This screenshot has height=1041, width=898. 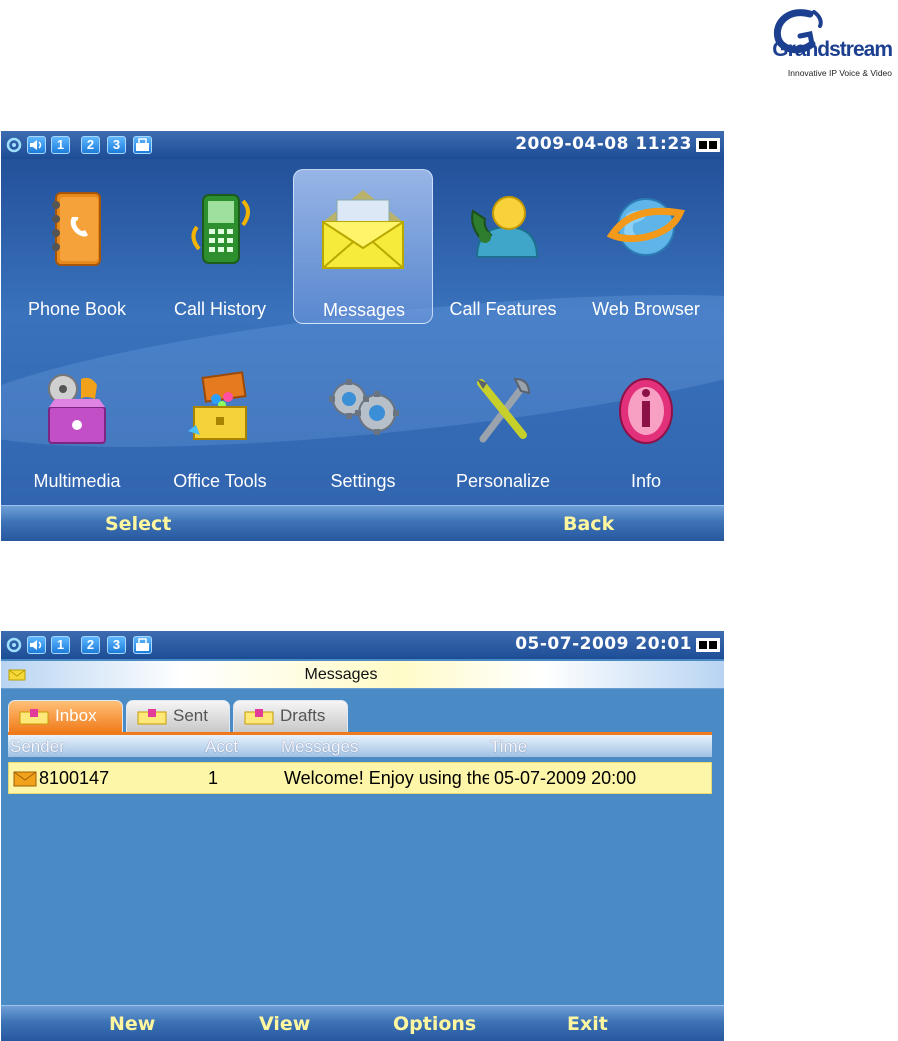 What do you see at coordinates (34, 717) in the screenshot?
I see `inbox-icon` at bounding box center [34, 717].